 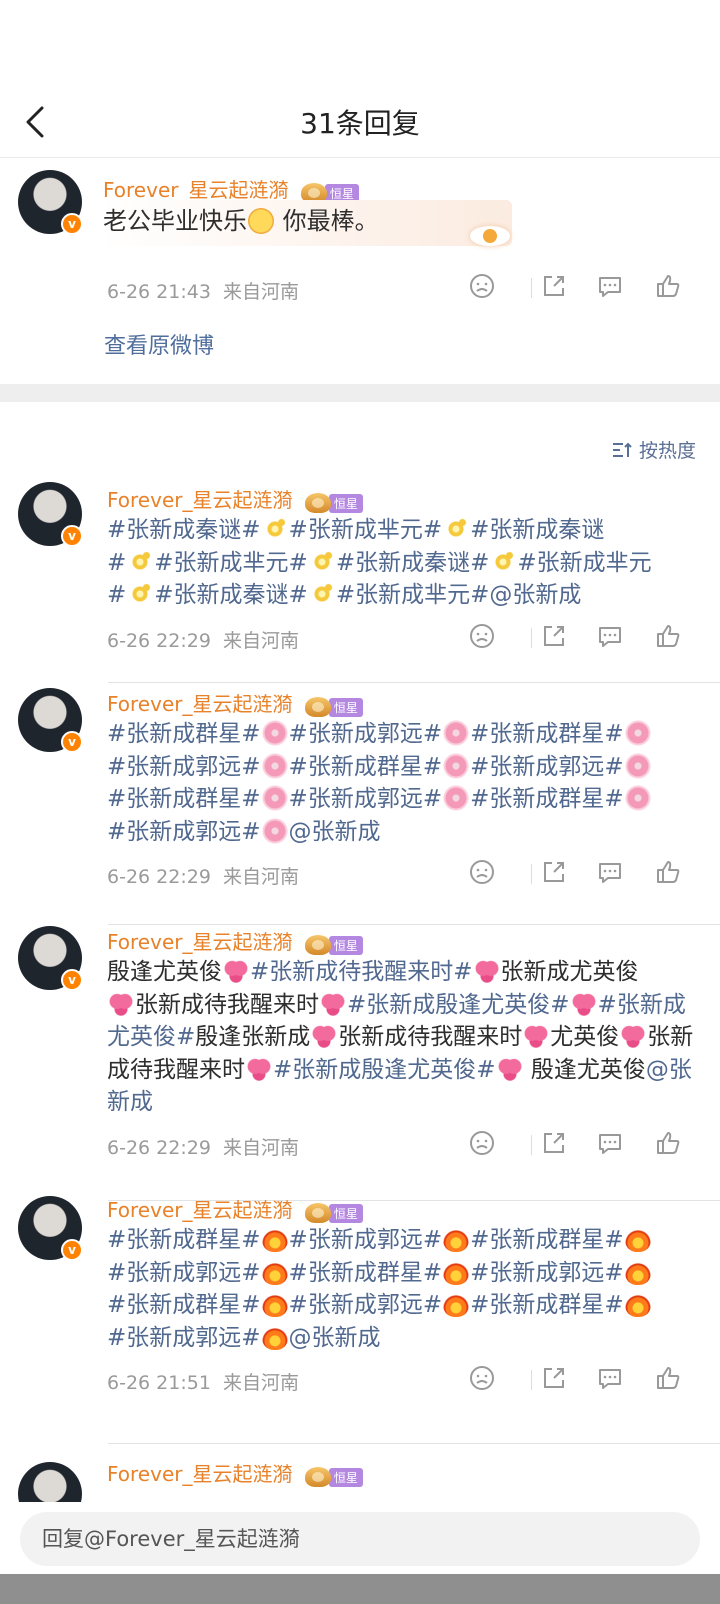 What do you see at coordinates (503, 561) in the screenshot?
I see `sparkles-emoji-icon` at bounding box center [503, 561].